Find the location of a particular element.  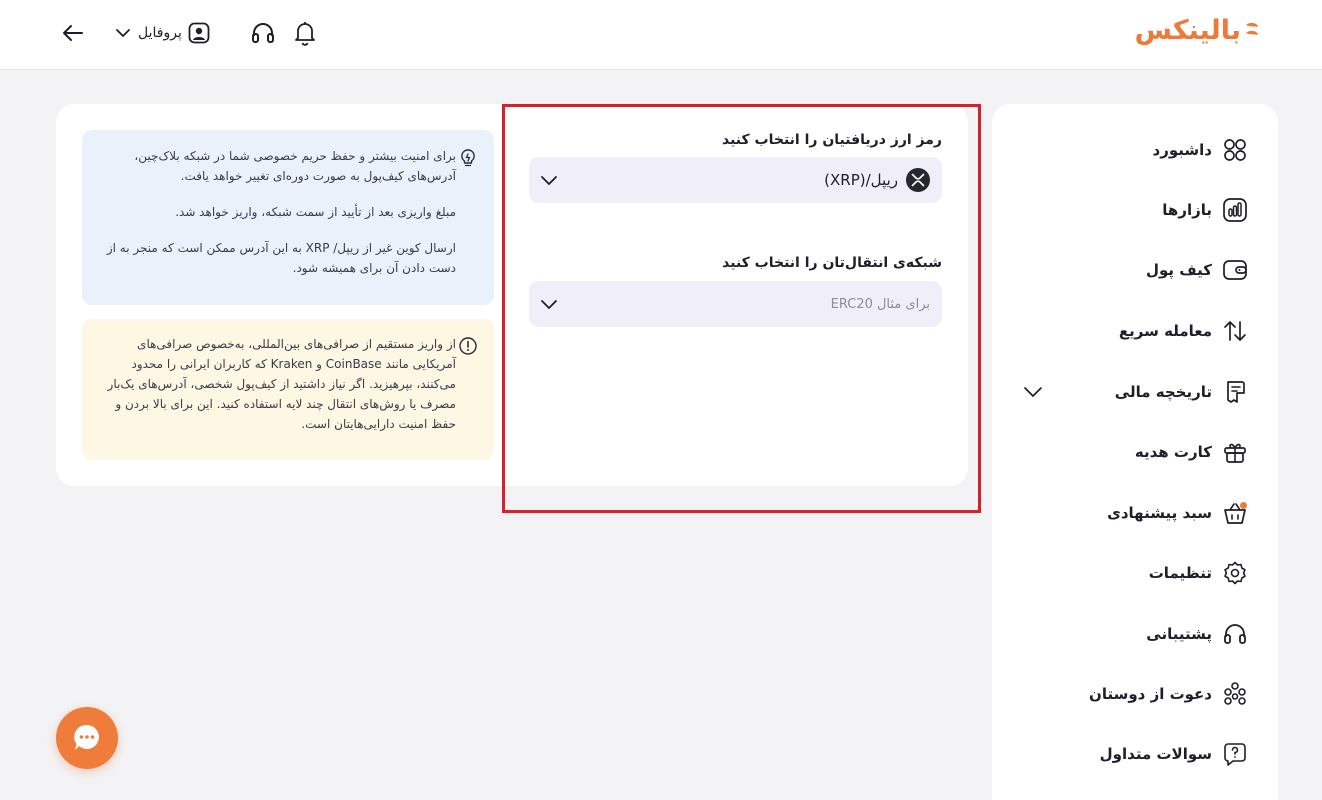

network-placeholder: برای مثال ERC20 is located at coordinates (880, 304).